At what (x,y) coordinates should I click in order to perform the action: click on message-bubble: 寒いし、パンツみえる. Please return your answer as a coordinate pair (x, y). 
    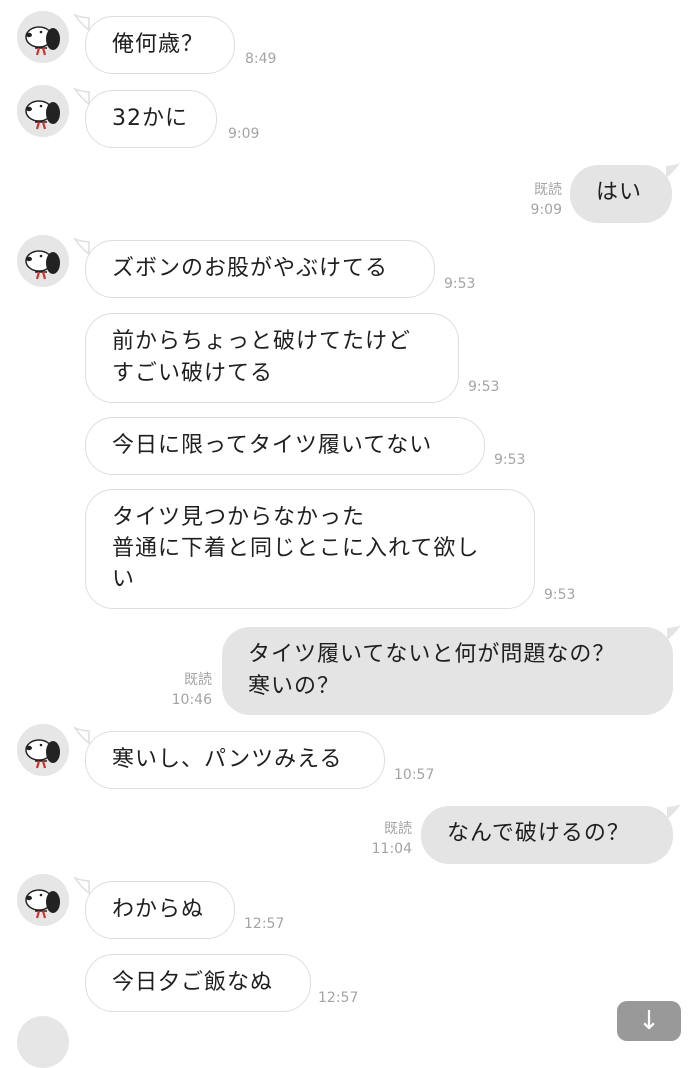
    Looking at the image, I should click on (235, 760).